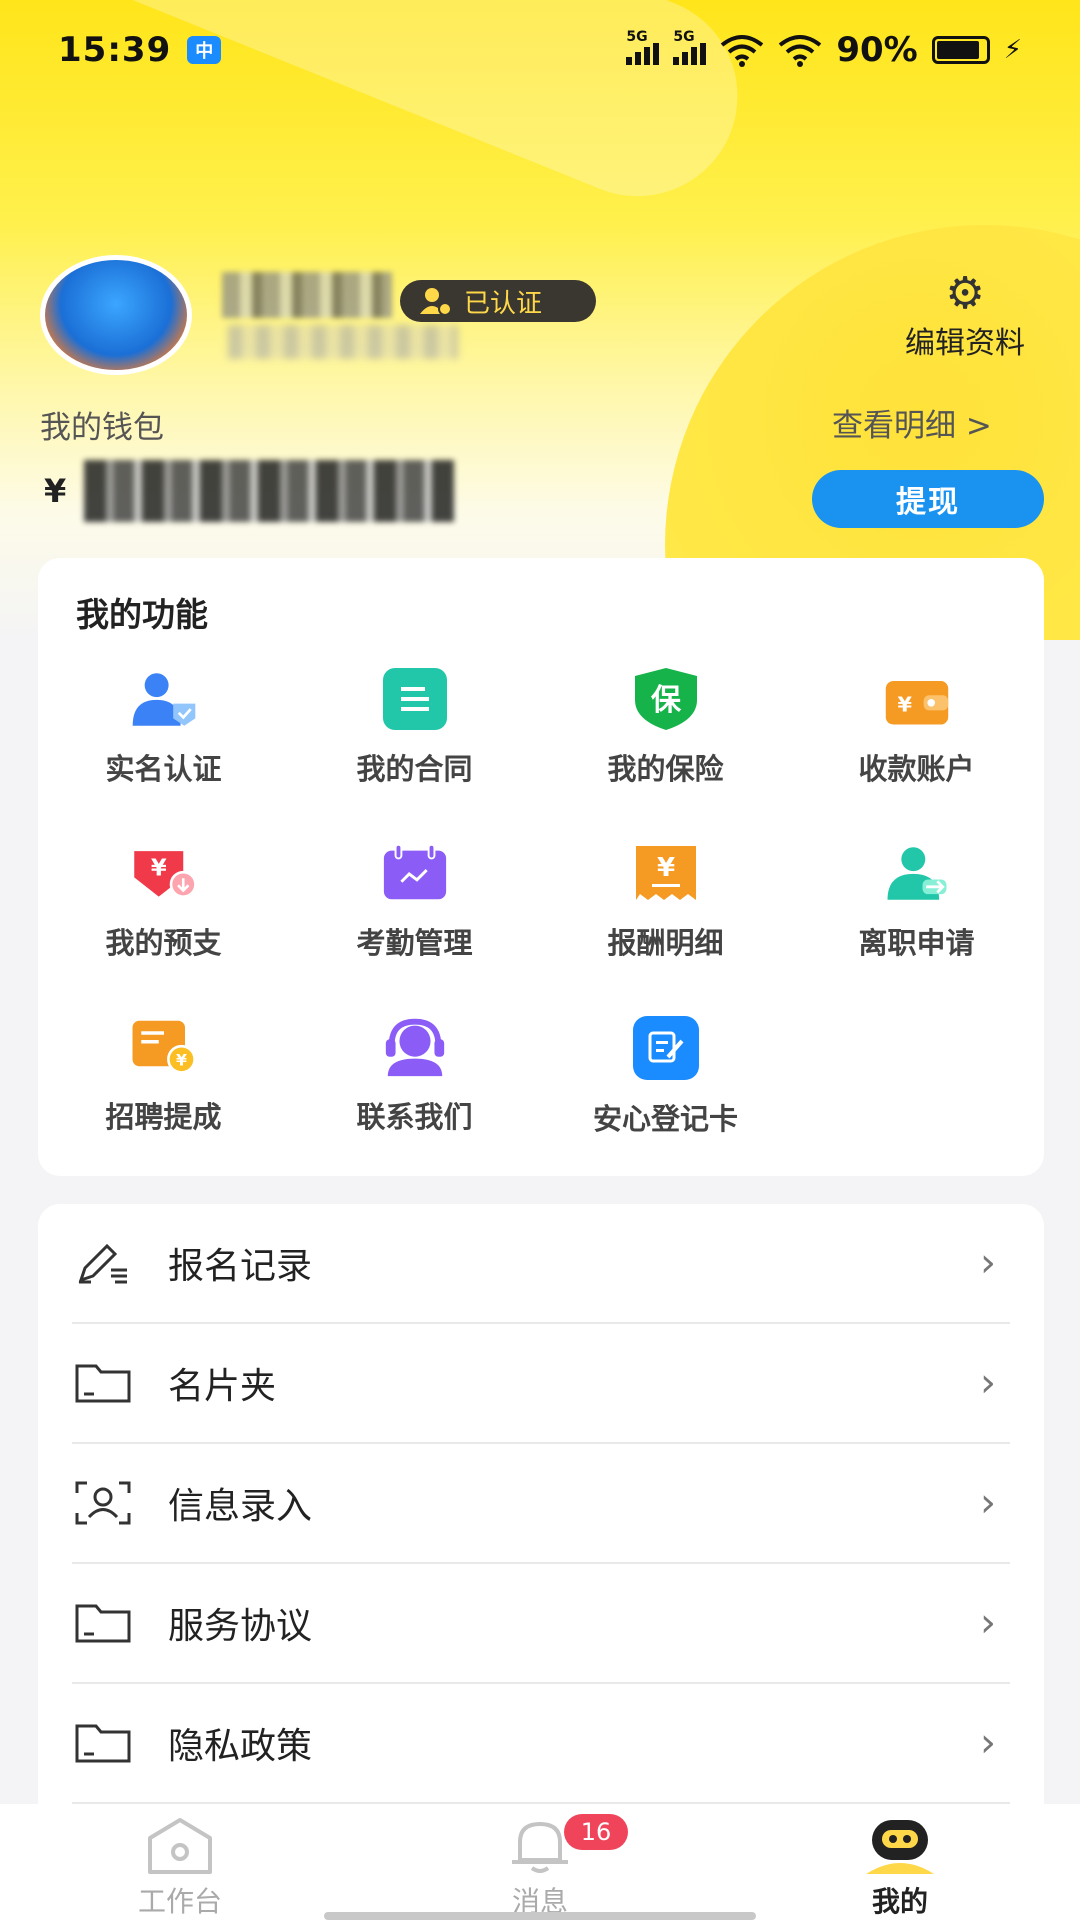  Describe the element at coordinates (164, 1047) in the screenshot. I see `commission-icon: ¥` at that location.